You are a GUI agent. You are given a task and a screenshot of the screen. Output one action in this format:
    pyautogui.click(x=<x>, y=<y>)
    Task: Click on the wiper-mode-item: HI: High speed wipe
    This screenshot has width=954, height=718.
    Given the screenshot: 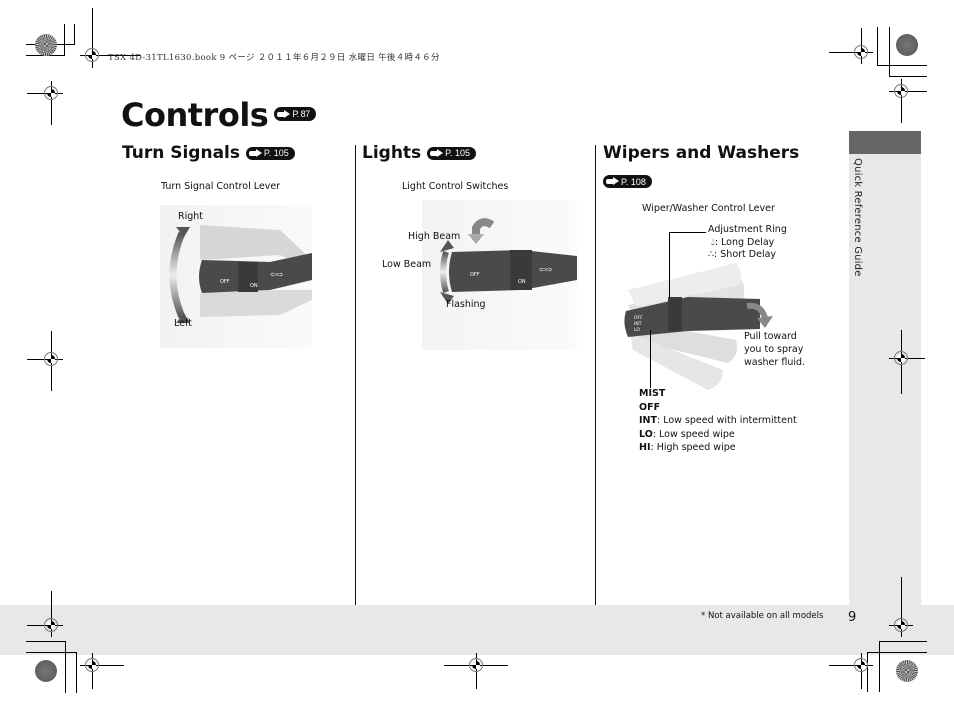 What is the action you would take?
    pyautogui.click(x=687, y=447)
    